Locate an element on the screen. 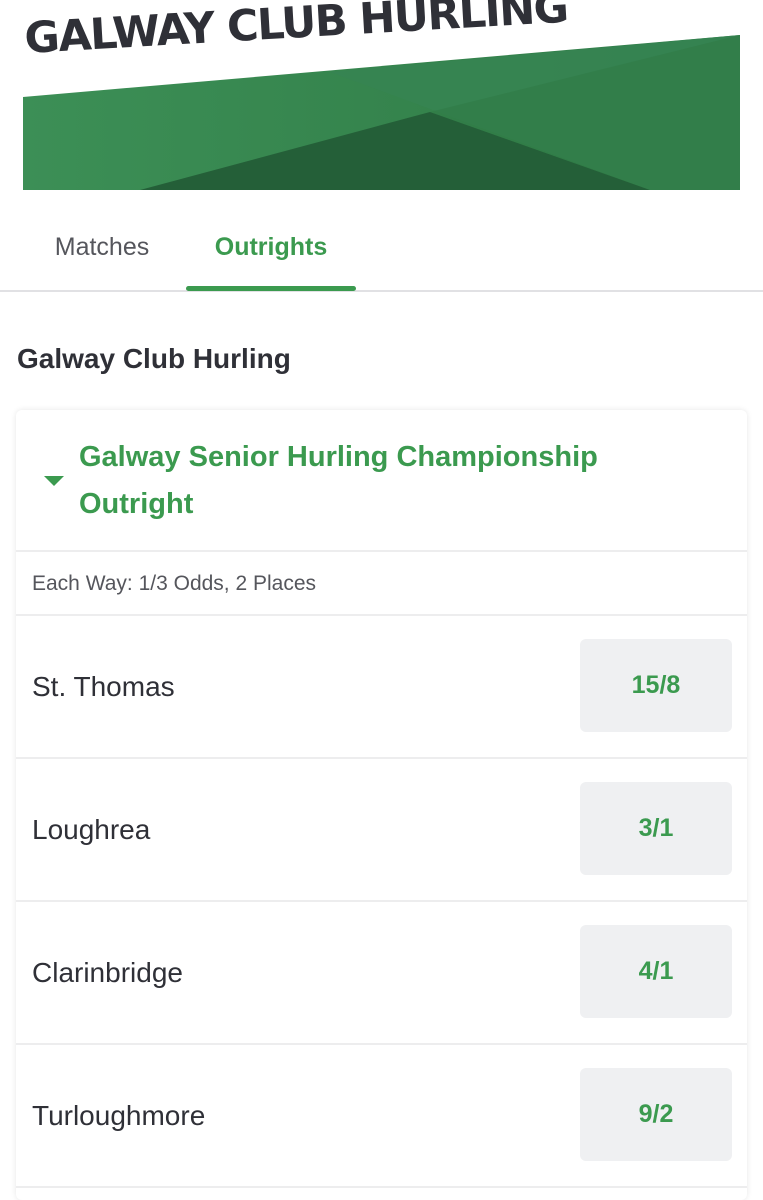 The width and height of the screenshot is (763, 1200). odds-button: 3/1 is located at coordinates (656, 828).